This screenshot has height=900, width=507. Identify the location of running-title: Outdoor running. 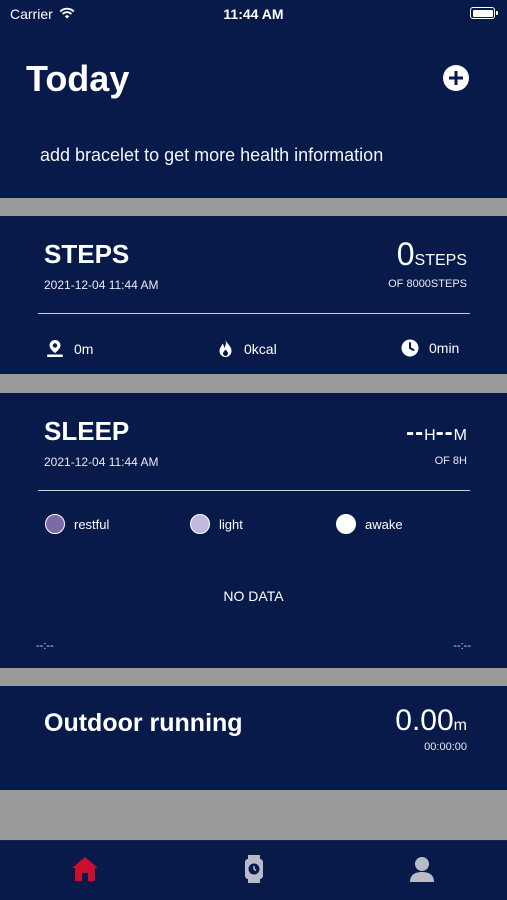
(143, 723).